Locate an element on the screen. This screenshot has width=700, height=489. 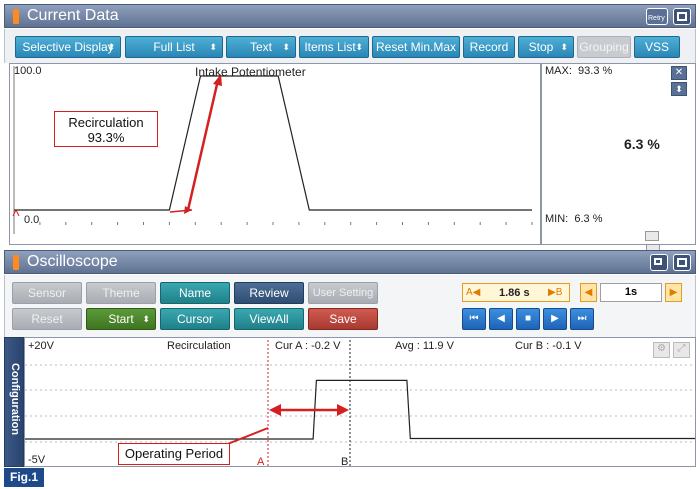
text-button: Text ⬍ is located at coordinates (261, 47).